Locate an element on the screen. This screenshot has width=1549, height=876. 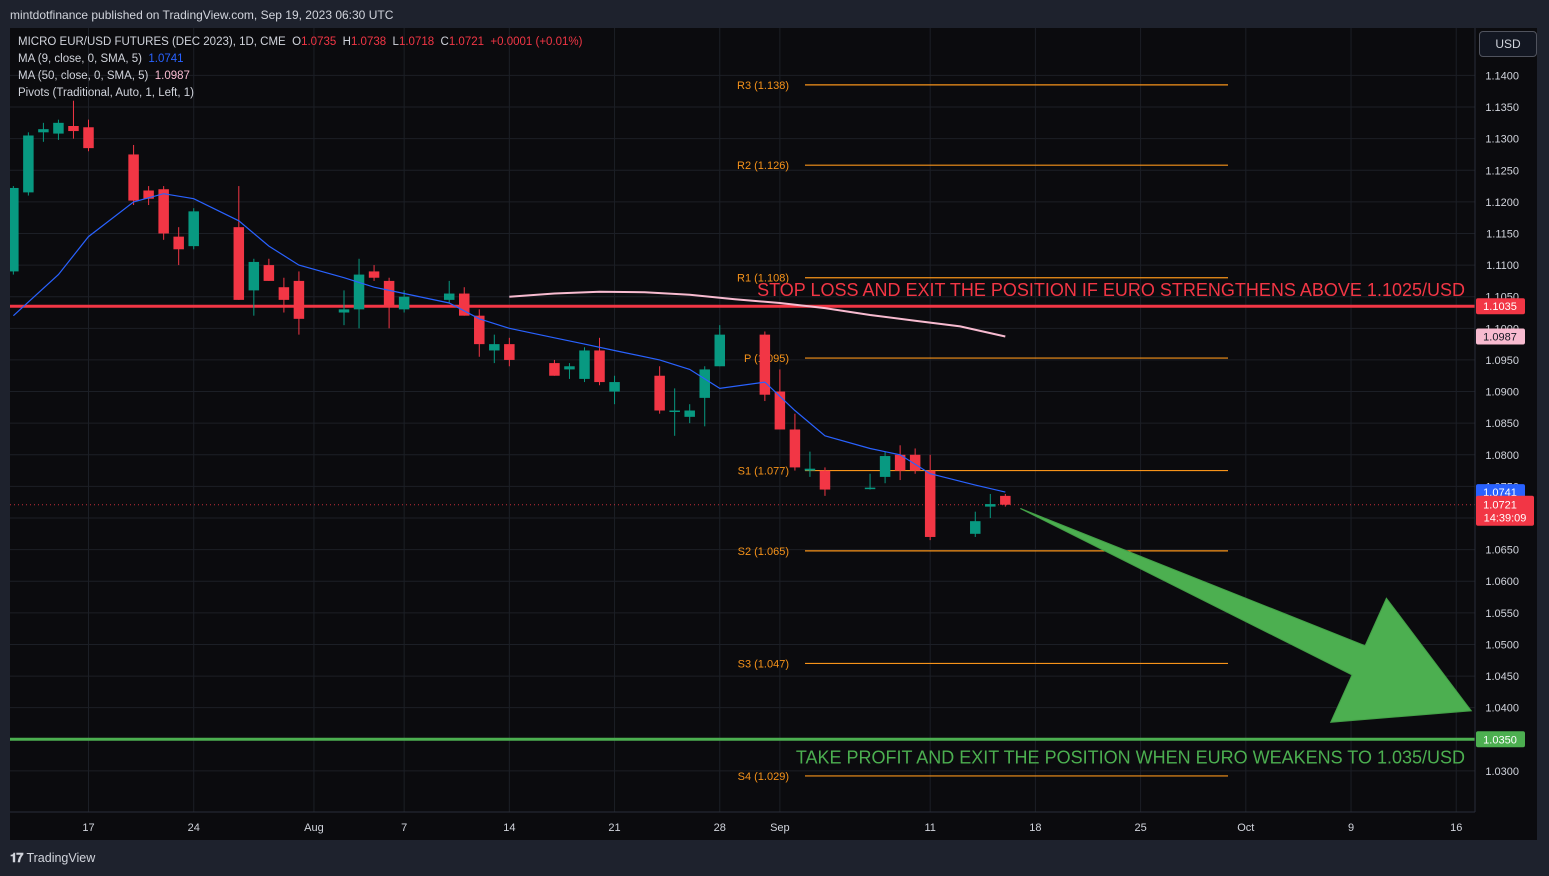
time-tick: 17 is located at coordinates (88, 828).